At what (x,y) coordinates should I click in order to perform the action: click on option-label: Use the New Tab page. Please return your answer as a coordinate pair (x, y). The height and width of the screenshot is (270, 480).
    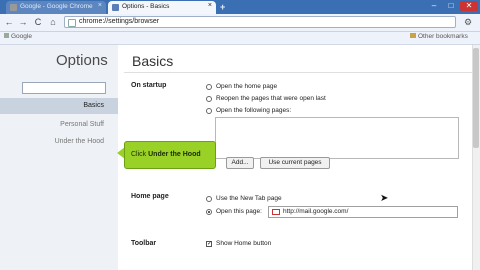
    Looking at the image, I should click on (249, 198).